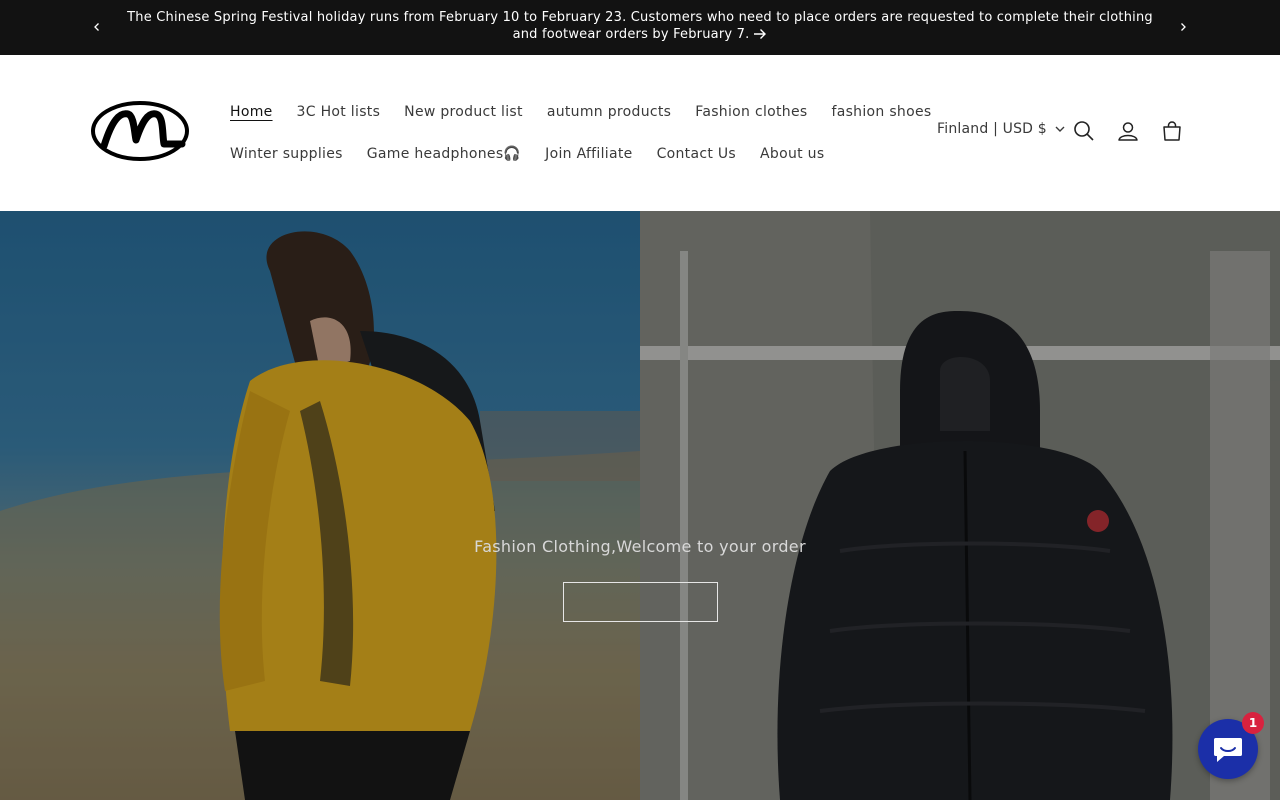  I want to click on nav-fashion-shoes: fashion shoes, so click(881, 112).